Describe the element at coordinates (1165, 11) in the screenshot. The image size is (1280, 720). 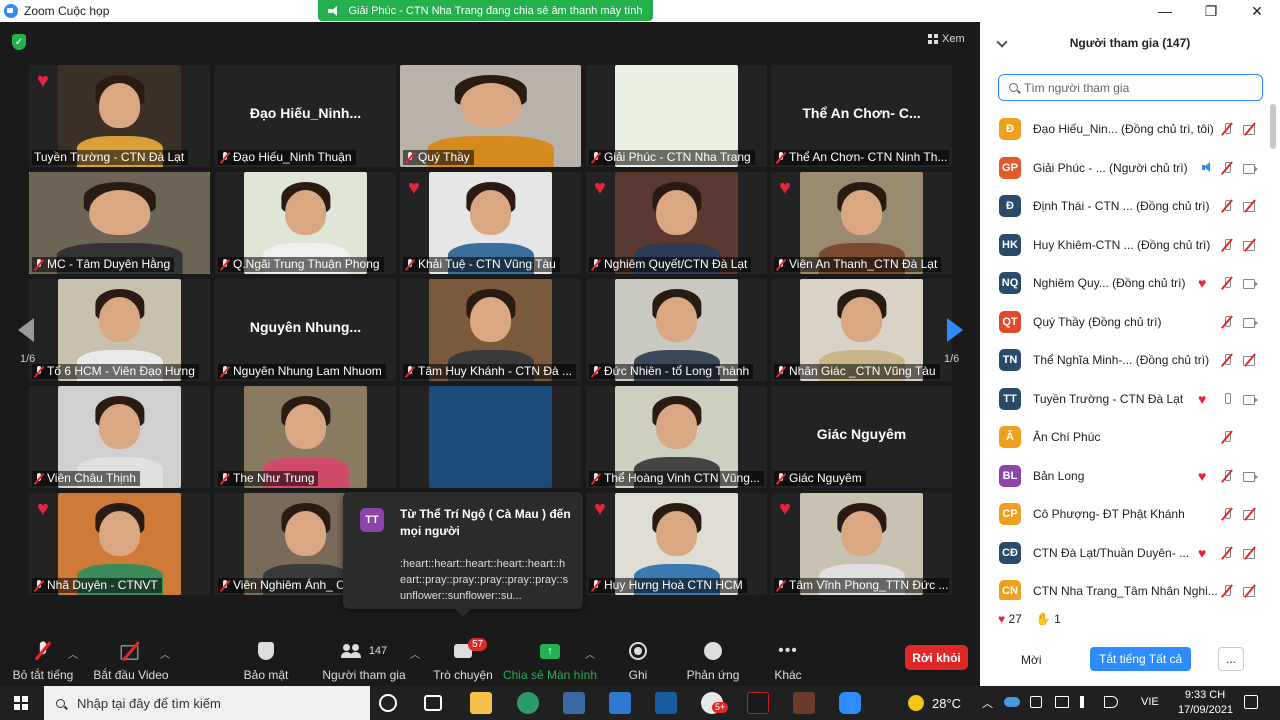
I see `minimize-button: —` at that location.